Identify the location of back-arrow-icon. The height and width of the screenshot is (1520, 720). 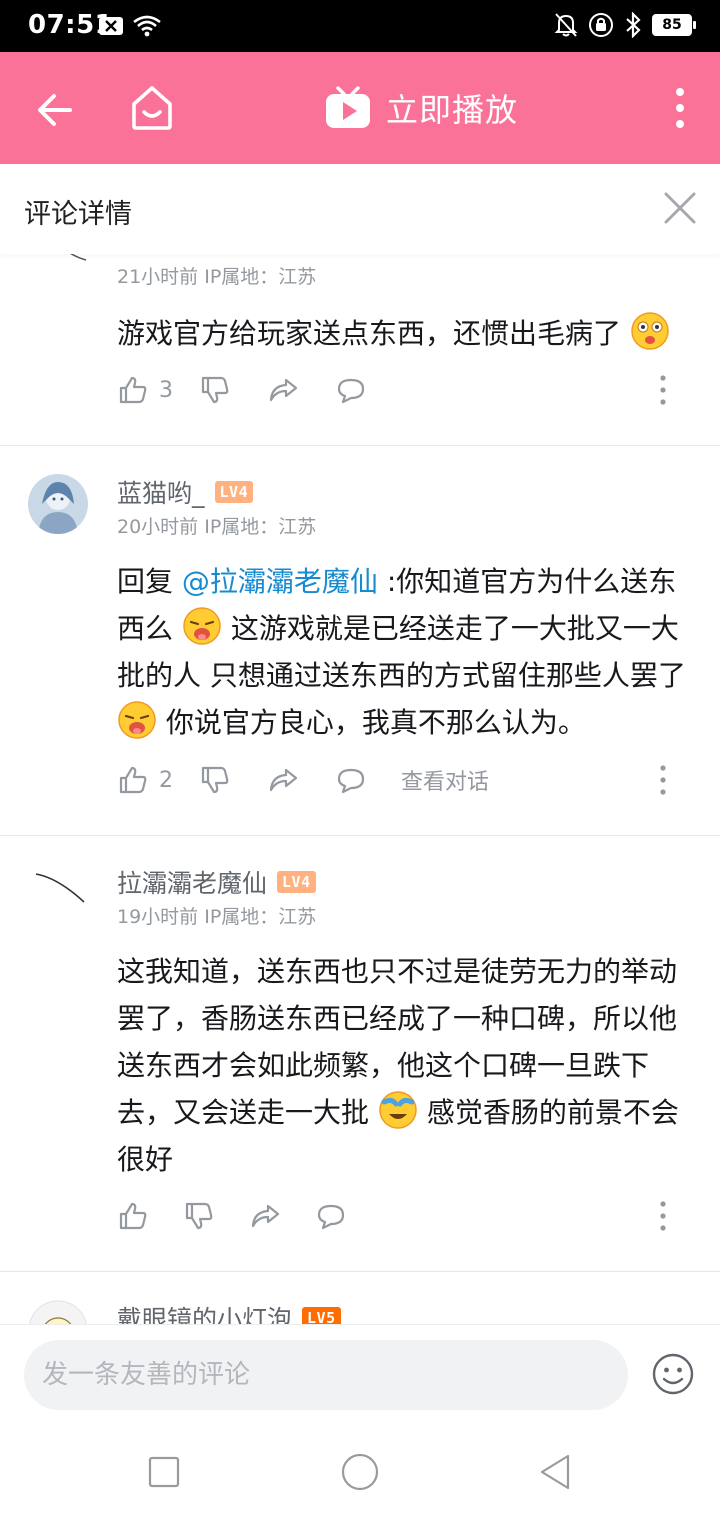
(54, 110).